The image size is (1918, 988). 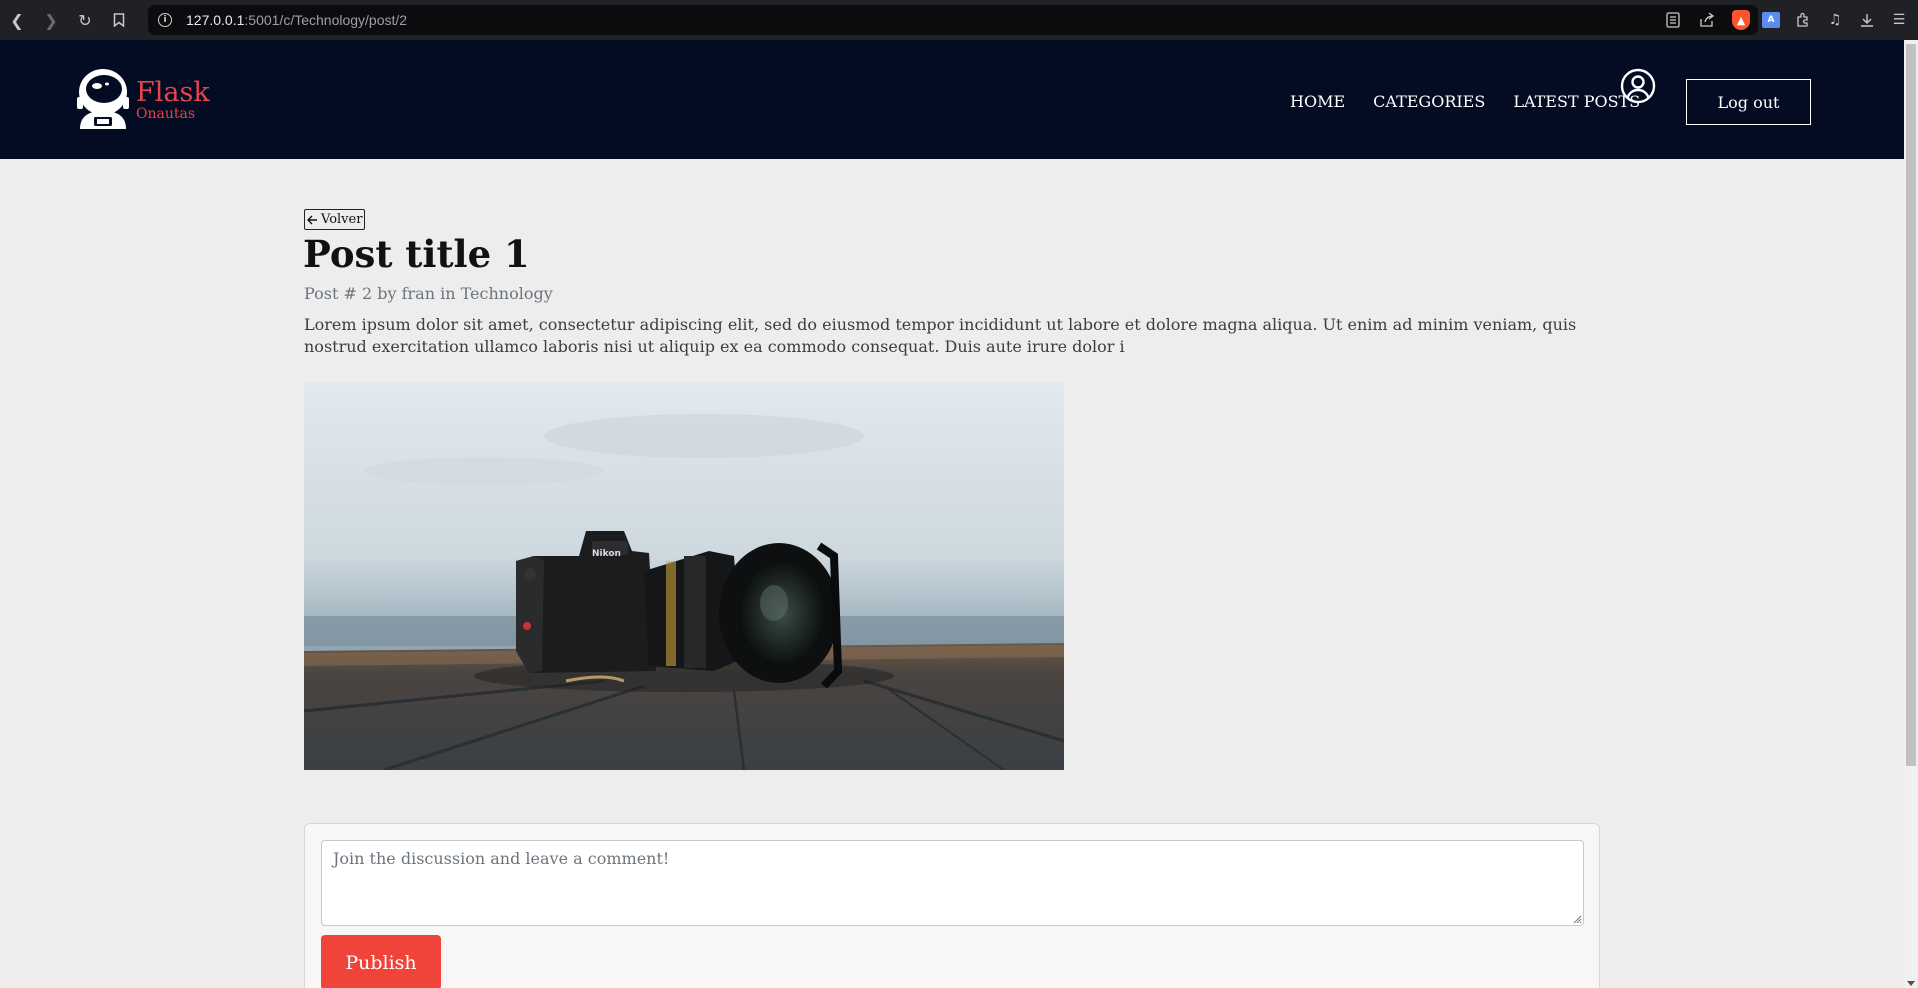 What do you see at coordinates (416, 254) in the screenshot?
I see `post-title: Post title 1` at bounding box center [416, 254].